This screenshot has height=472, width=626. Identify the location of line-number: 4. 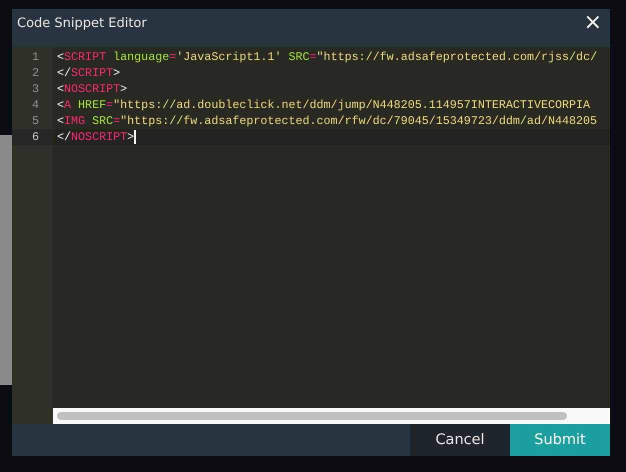
(35, 105).